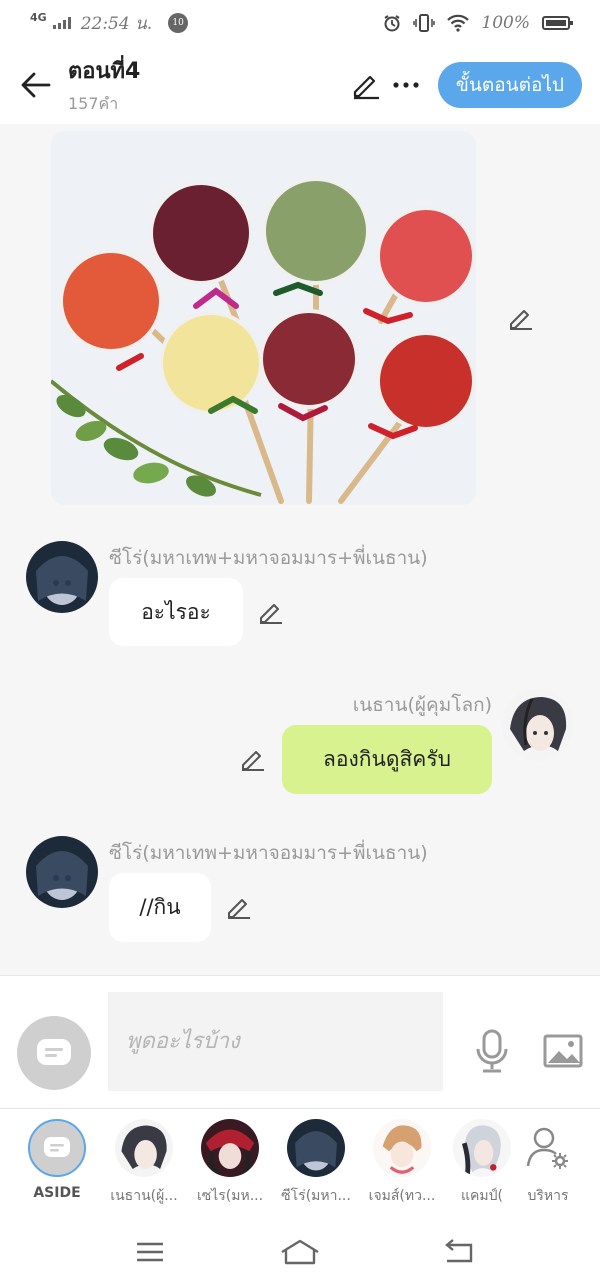  I want to click on character-avatar-camp, so click(482, 1148).